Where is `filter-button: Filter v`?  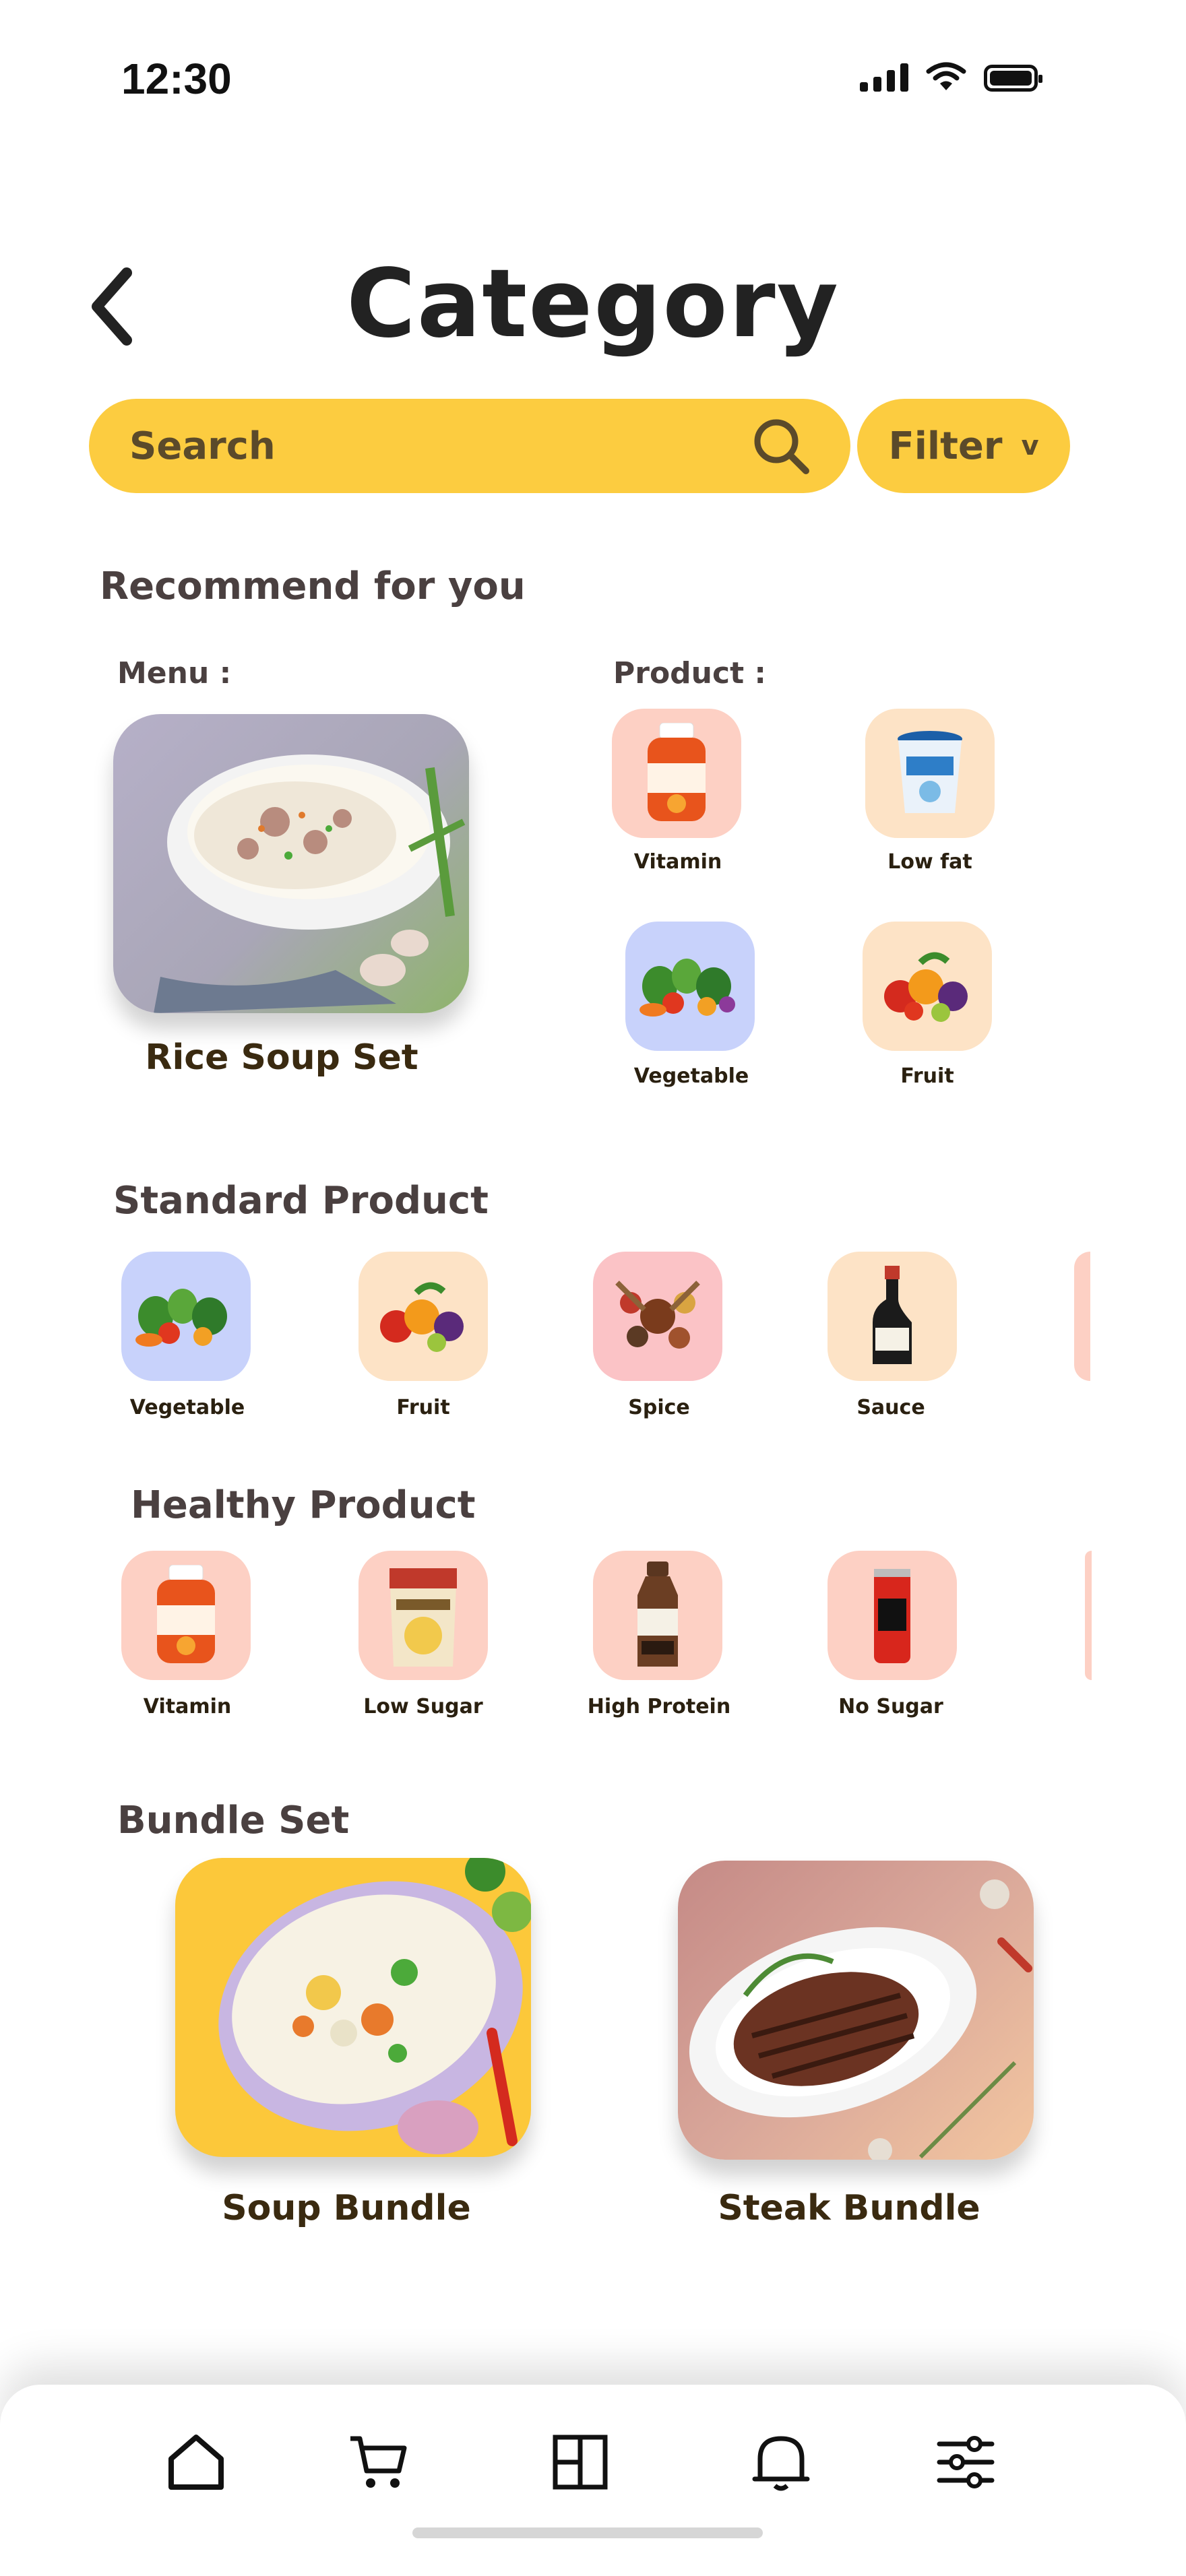
filter-button: Filter v is located at coordinates (963, 446).